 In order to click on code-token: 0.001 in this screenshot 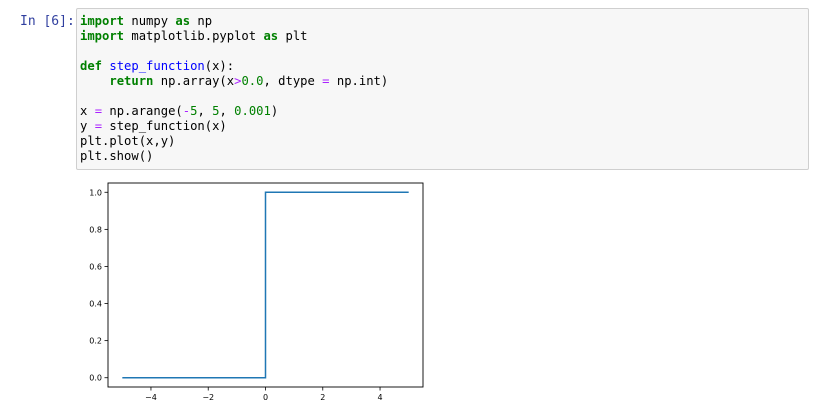, I will do `click(252, 111)`.